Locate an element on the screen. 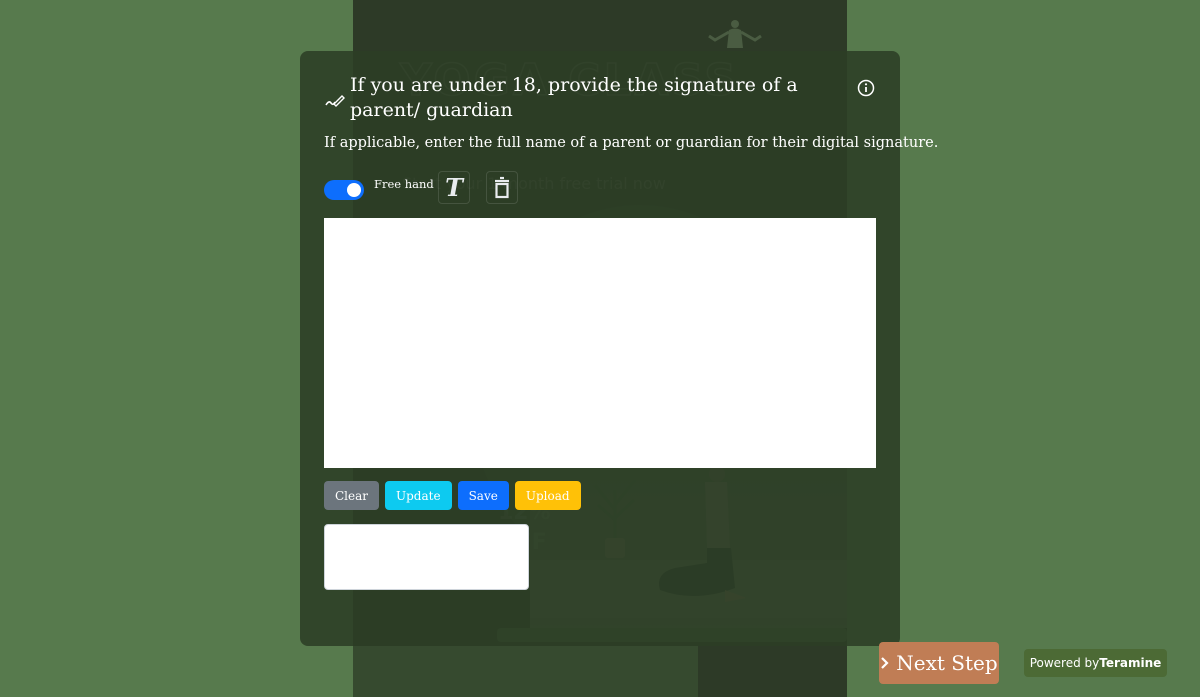 The image size is (1200, 697). chevron-right-icon is located at coordinates (885, 663).